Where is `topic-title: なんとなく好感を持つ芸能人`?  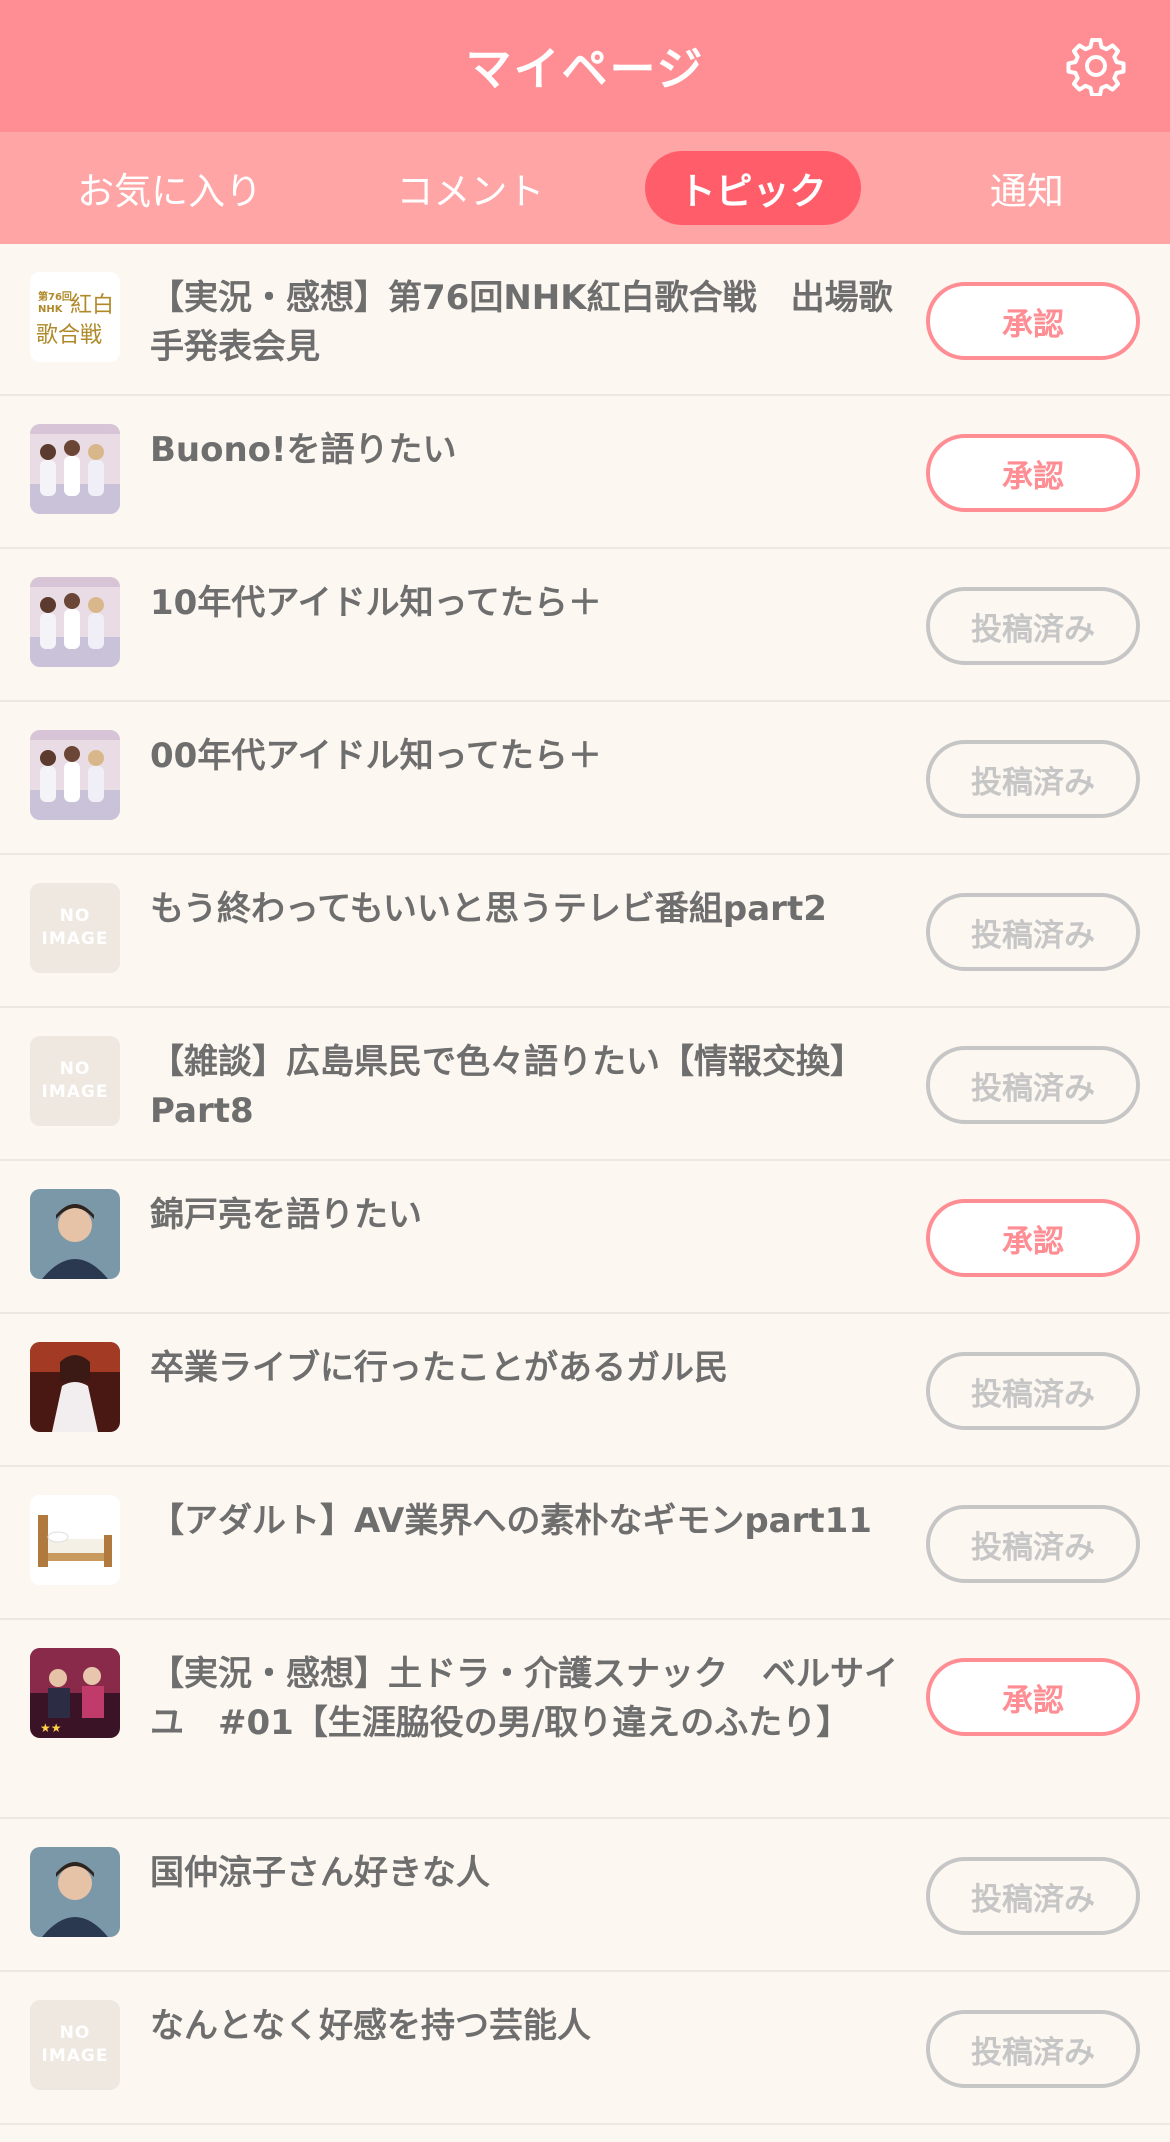 topic-title: なんとなく好感を持つ芸能人 is located at coordinates (370, 2026).